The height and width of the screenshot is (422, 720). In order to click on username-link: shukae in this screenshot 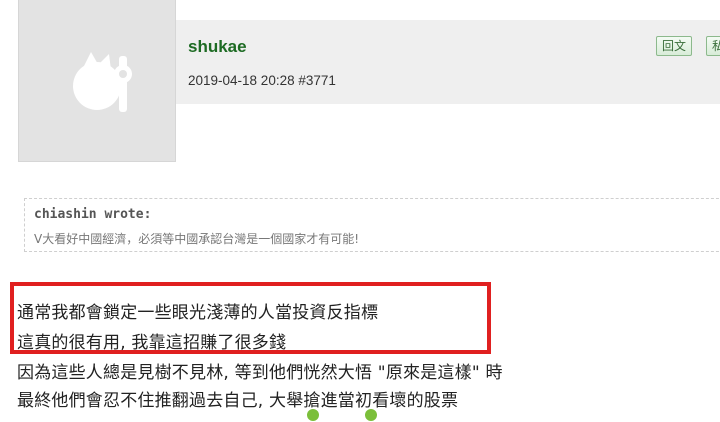, I will do `click(217, 47)`.